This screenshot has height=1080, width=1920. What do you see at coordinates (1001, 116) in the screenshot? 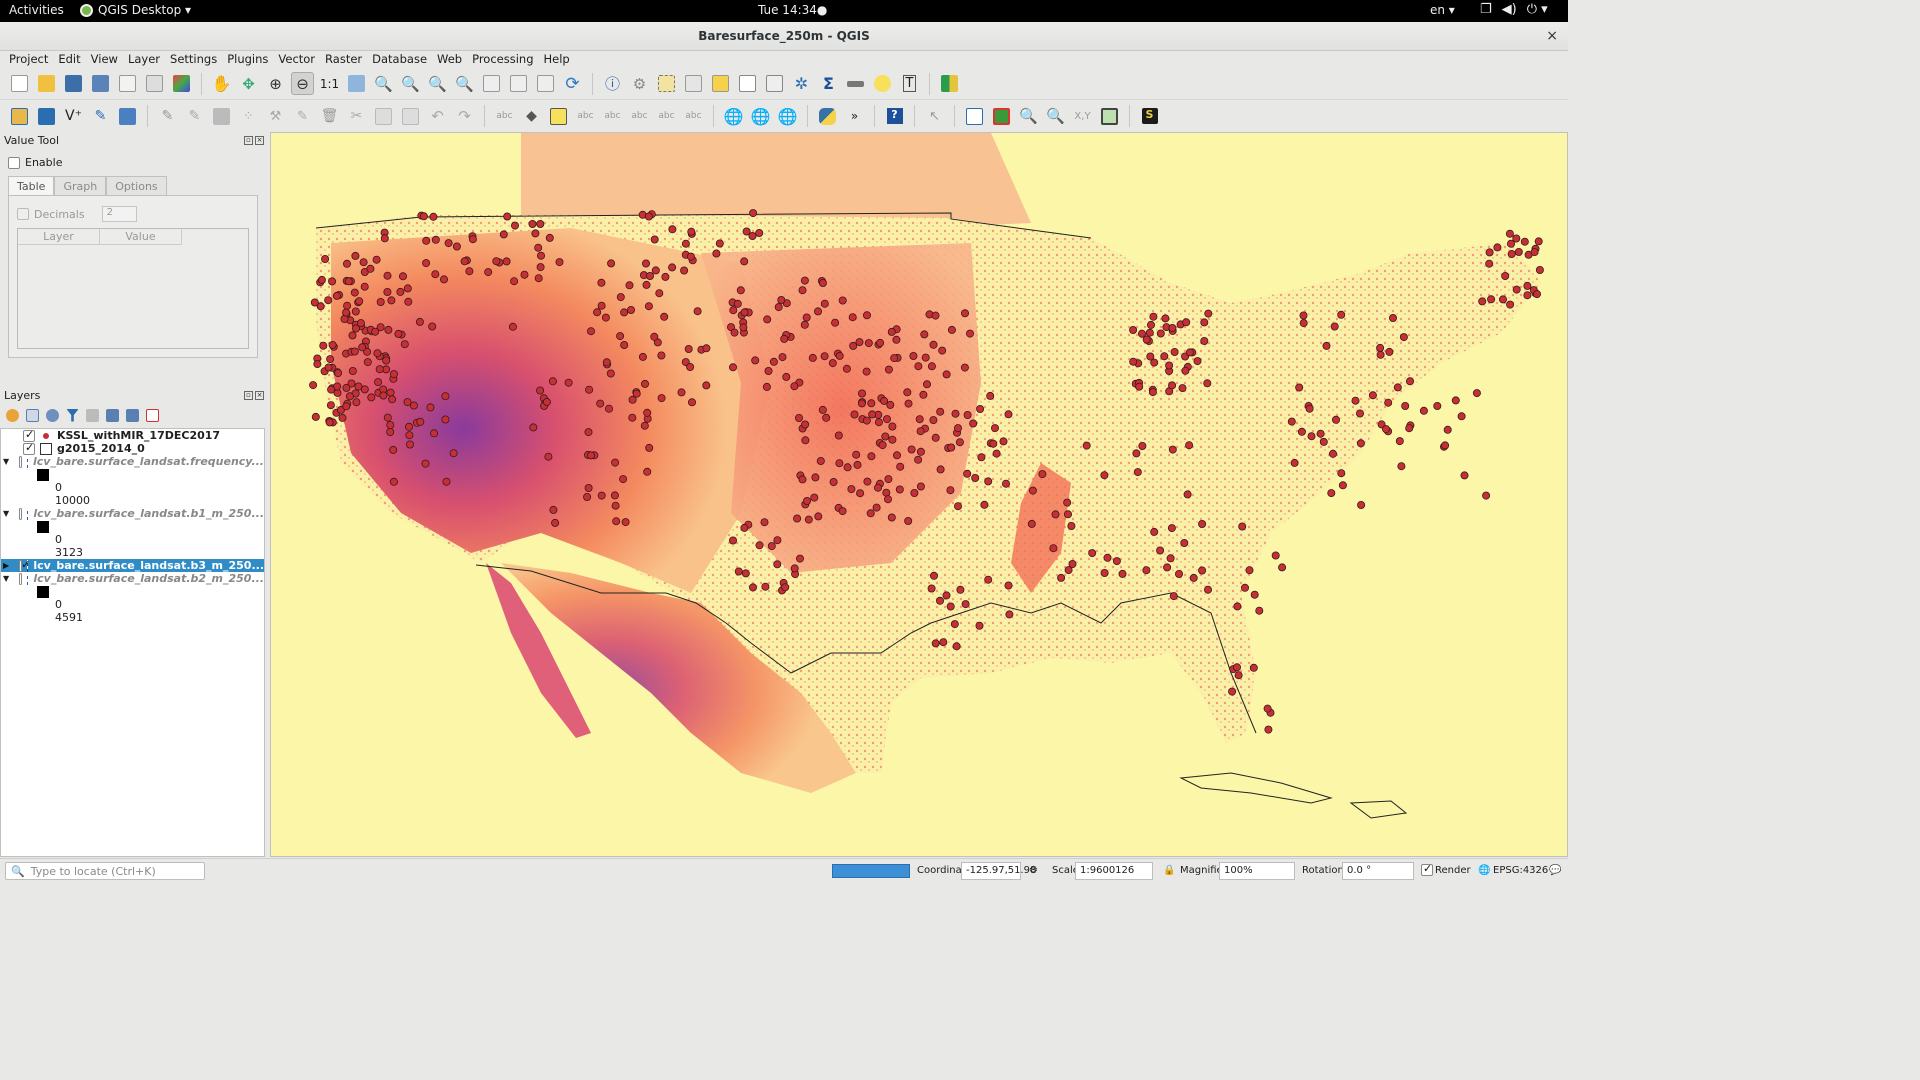
I see `shape-digitize-button` at bounding box center [1001, 116].